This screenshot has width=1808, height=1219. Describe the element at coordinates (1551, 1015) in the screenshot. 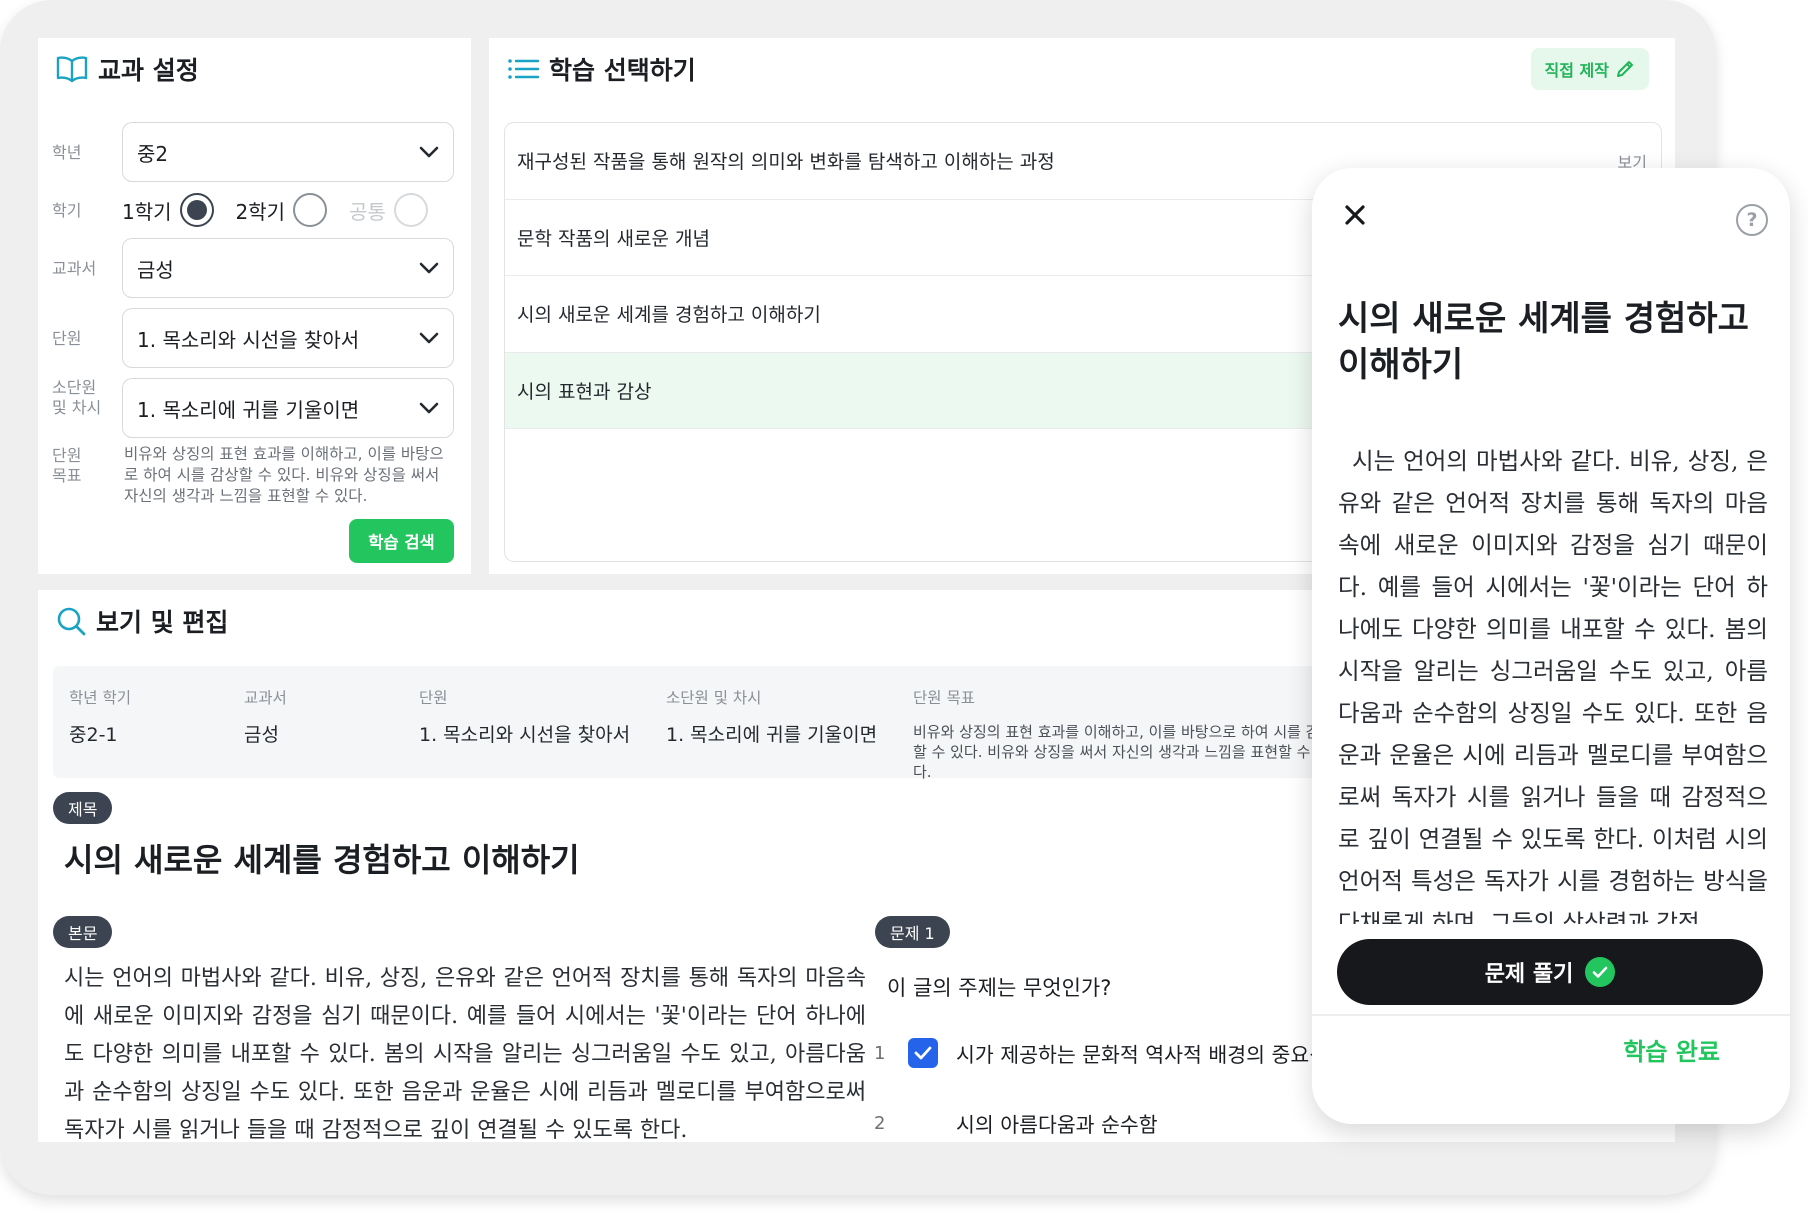

I see `modal-divider` at that location.